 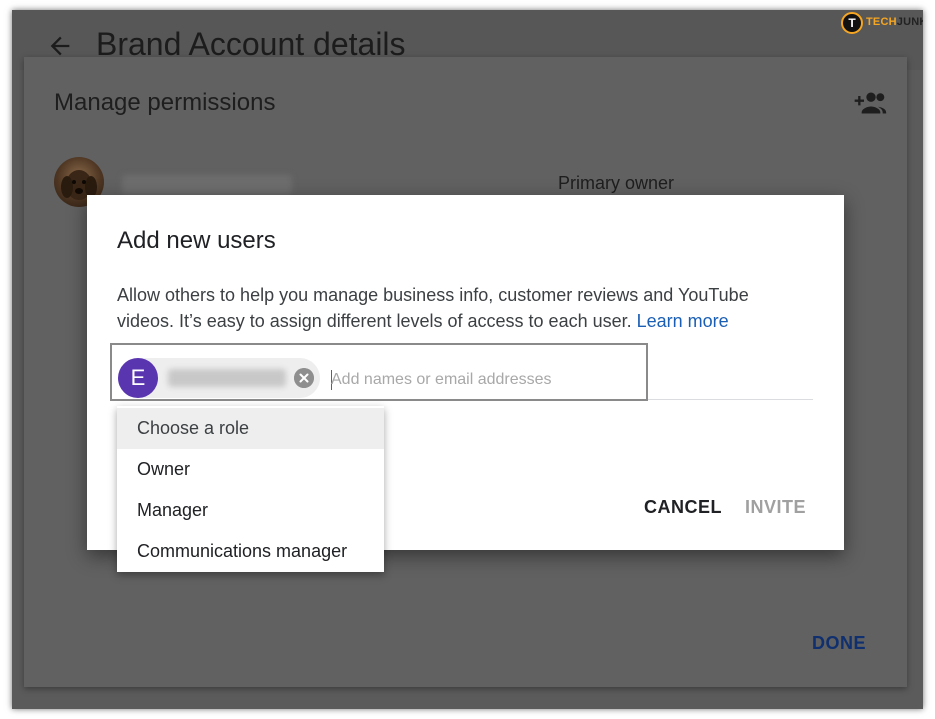 I want to click on learn-more-link: Learn more, so click(x=683, y=321).